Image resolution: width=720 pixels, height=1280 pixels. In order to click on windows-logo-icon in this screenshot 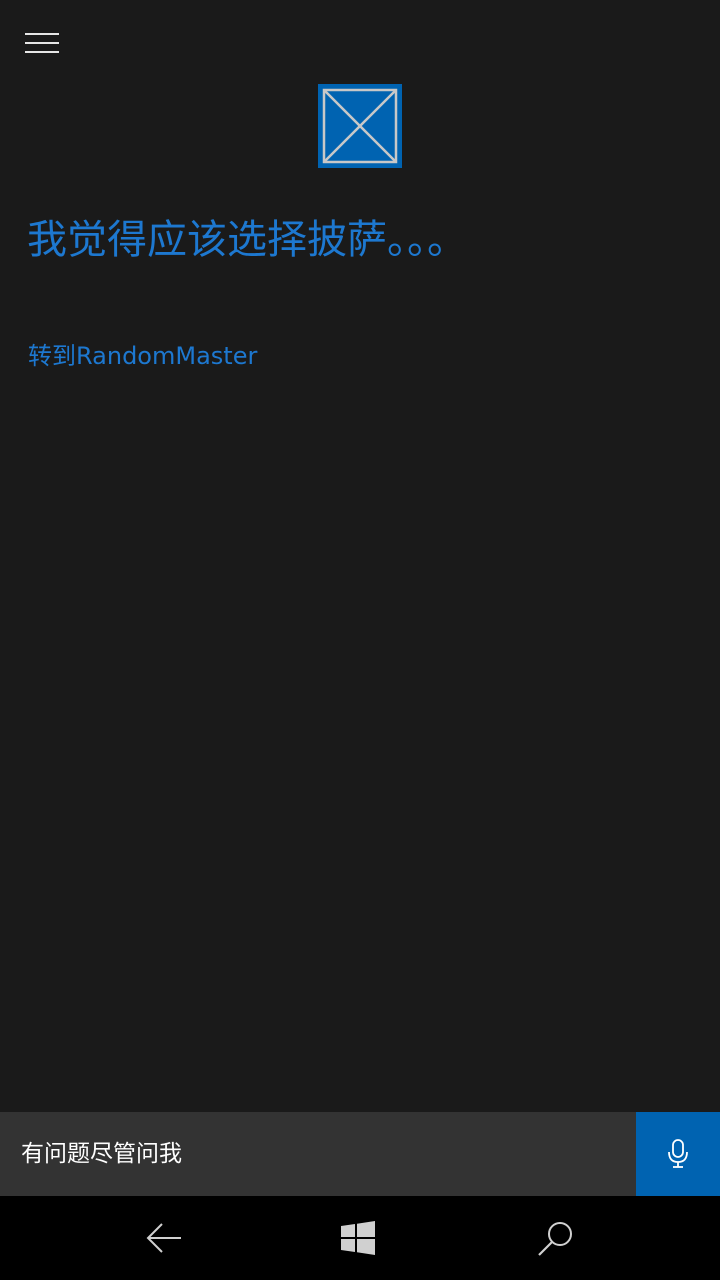, I will do `click(358, 1238)`.